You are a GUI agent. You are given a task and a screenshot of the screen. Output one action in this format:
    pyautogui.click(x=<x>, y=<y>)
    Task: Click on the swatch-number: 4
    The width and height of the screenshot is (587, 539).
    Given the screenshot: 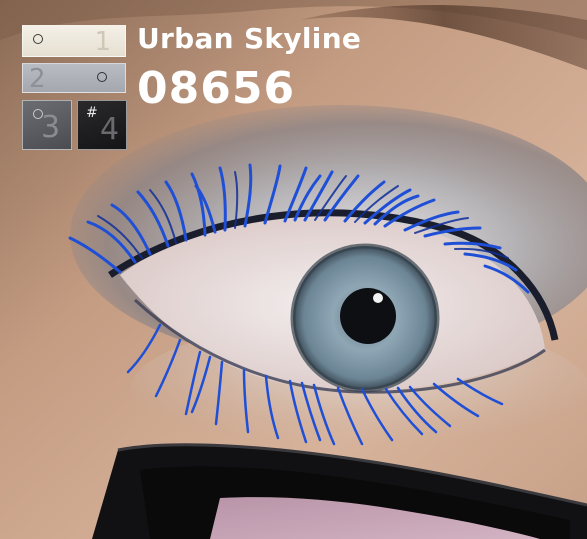 What is the action you would take?
    pyautogui.click(x=110, y=129)
    